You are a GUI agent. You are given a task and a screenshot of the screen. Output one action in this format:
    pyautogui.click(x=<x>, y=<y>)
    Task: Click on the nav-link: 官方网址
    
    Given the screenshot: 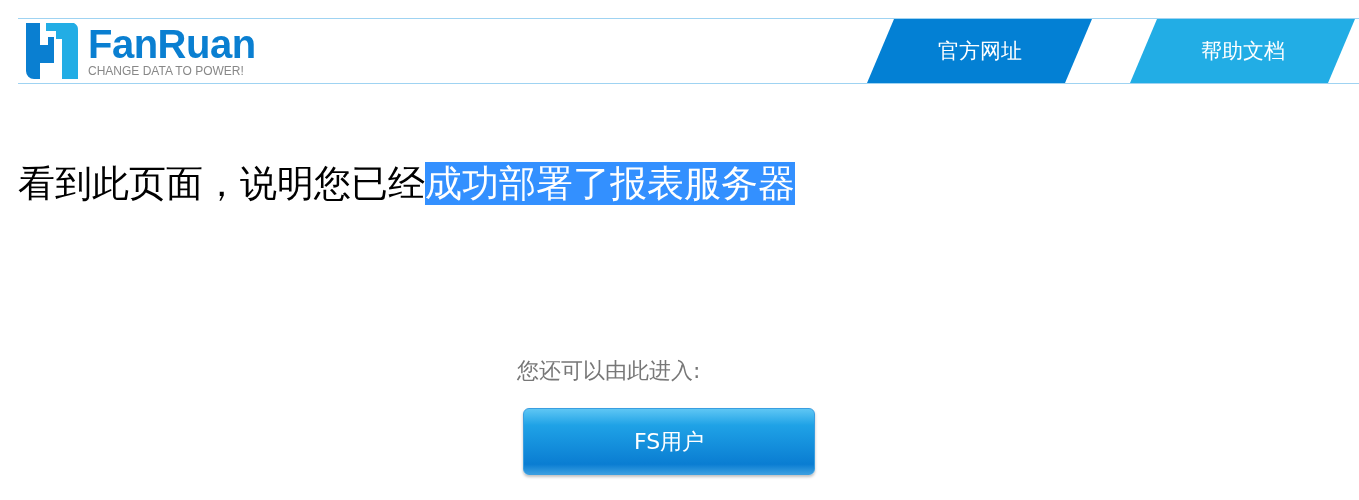 What is the action you would take?
    pyautogui.click(x=979, y=51)
    